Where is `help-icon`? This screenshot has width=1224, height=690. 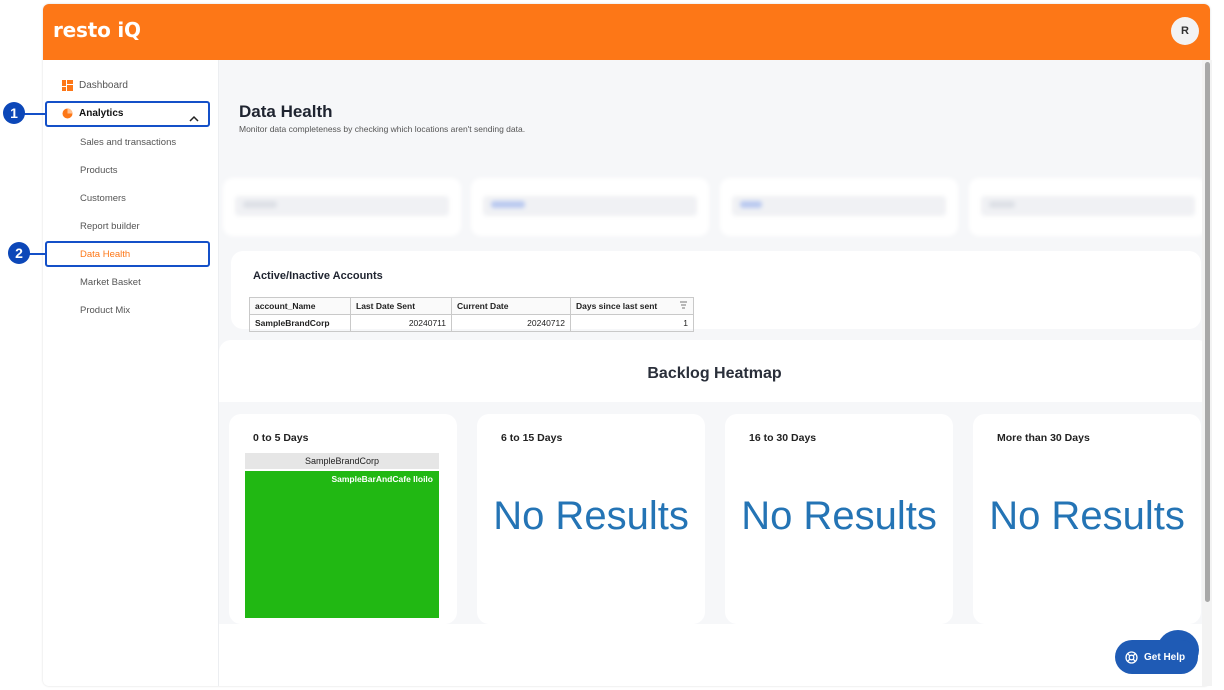 help-icon is located at coordinates (1131, 657).